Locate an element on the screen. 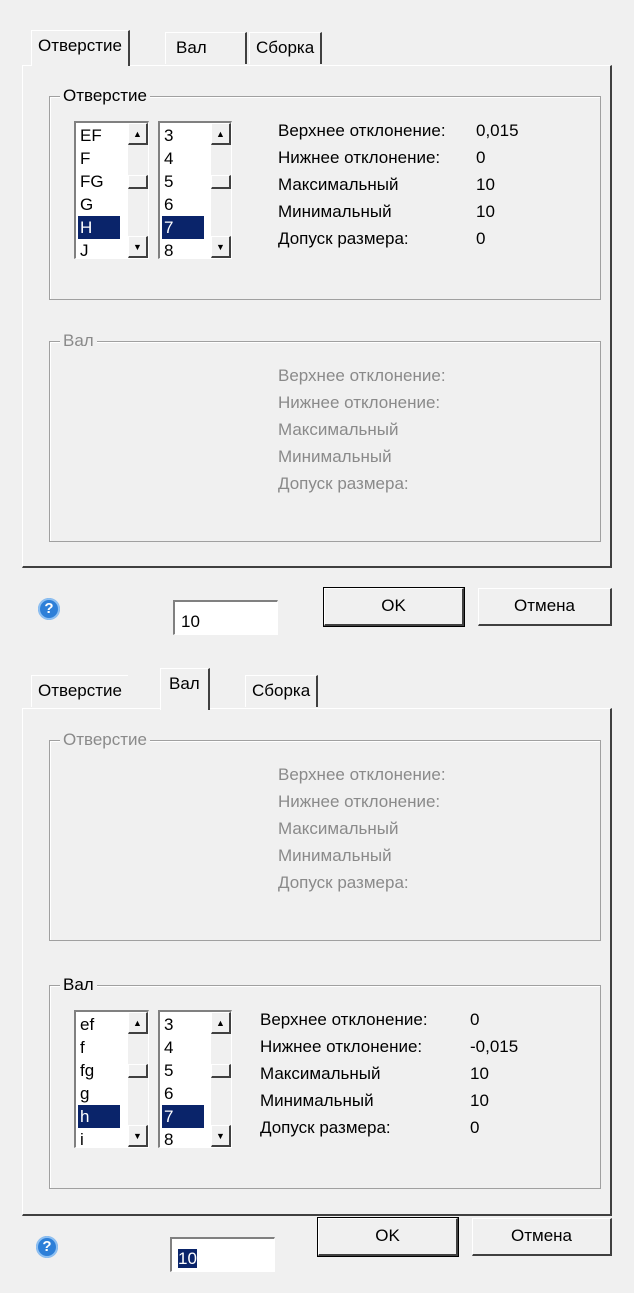  list-item: J is located at coordinates (99, 248).